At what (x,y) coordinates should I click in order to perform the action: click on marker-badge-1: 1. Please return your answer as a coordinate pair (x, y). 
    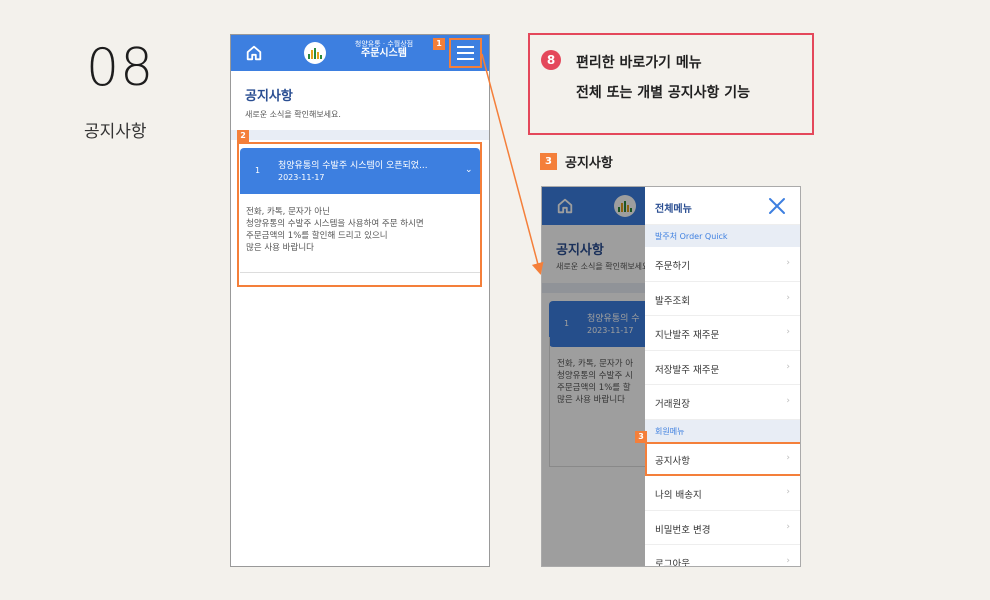
    Looking at the image, I should click on (439, 44).